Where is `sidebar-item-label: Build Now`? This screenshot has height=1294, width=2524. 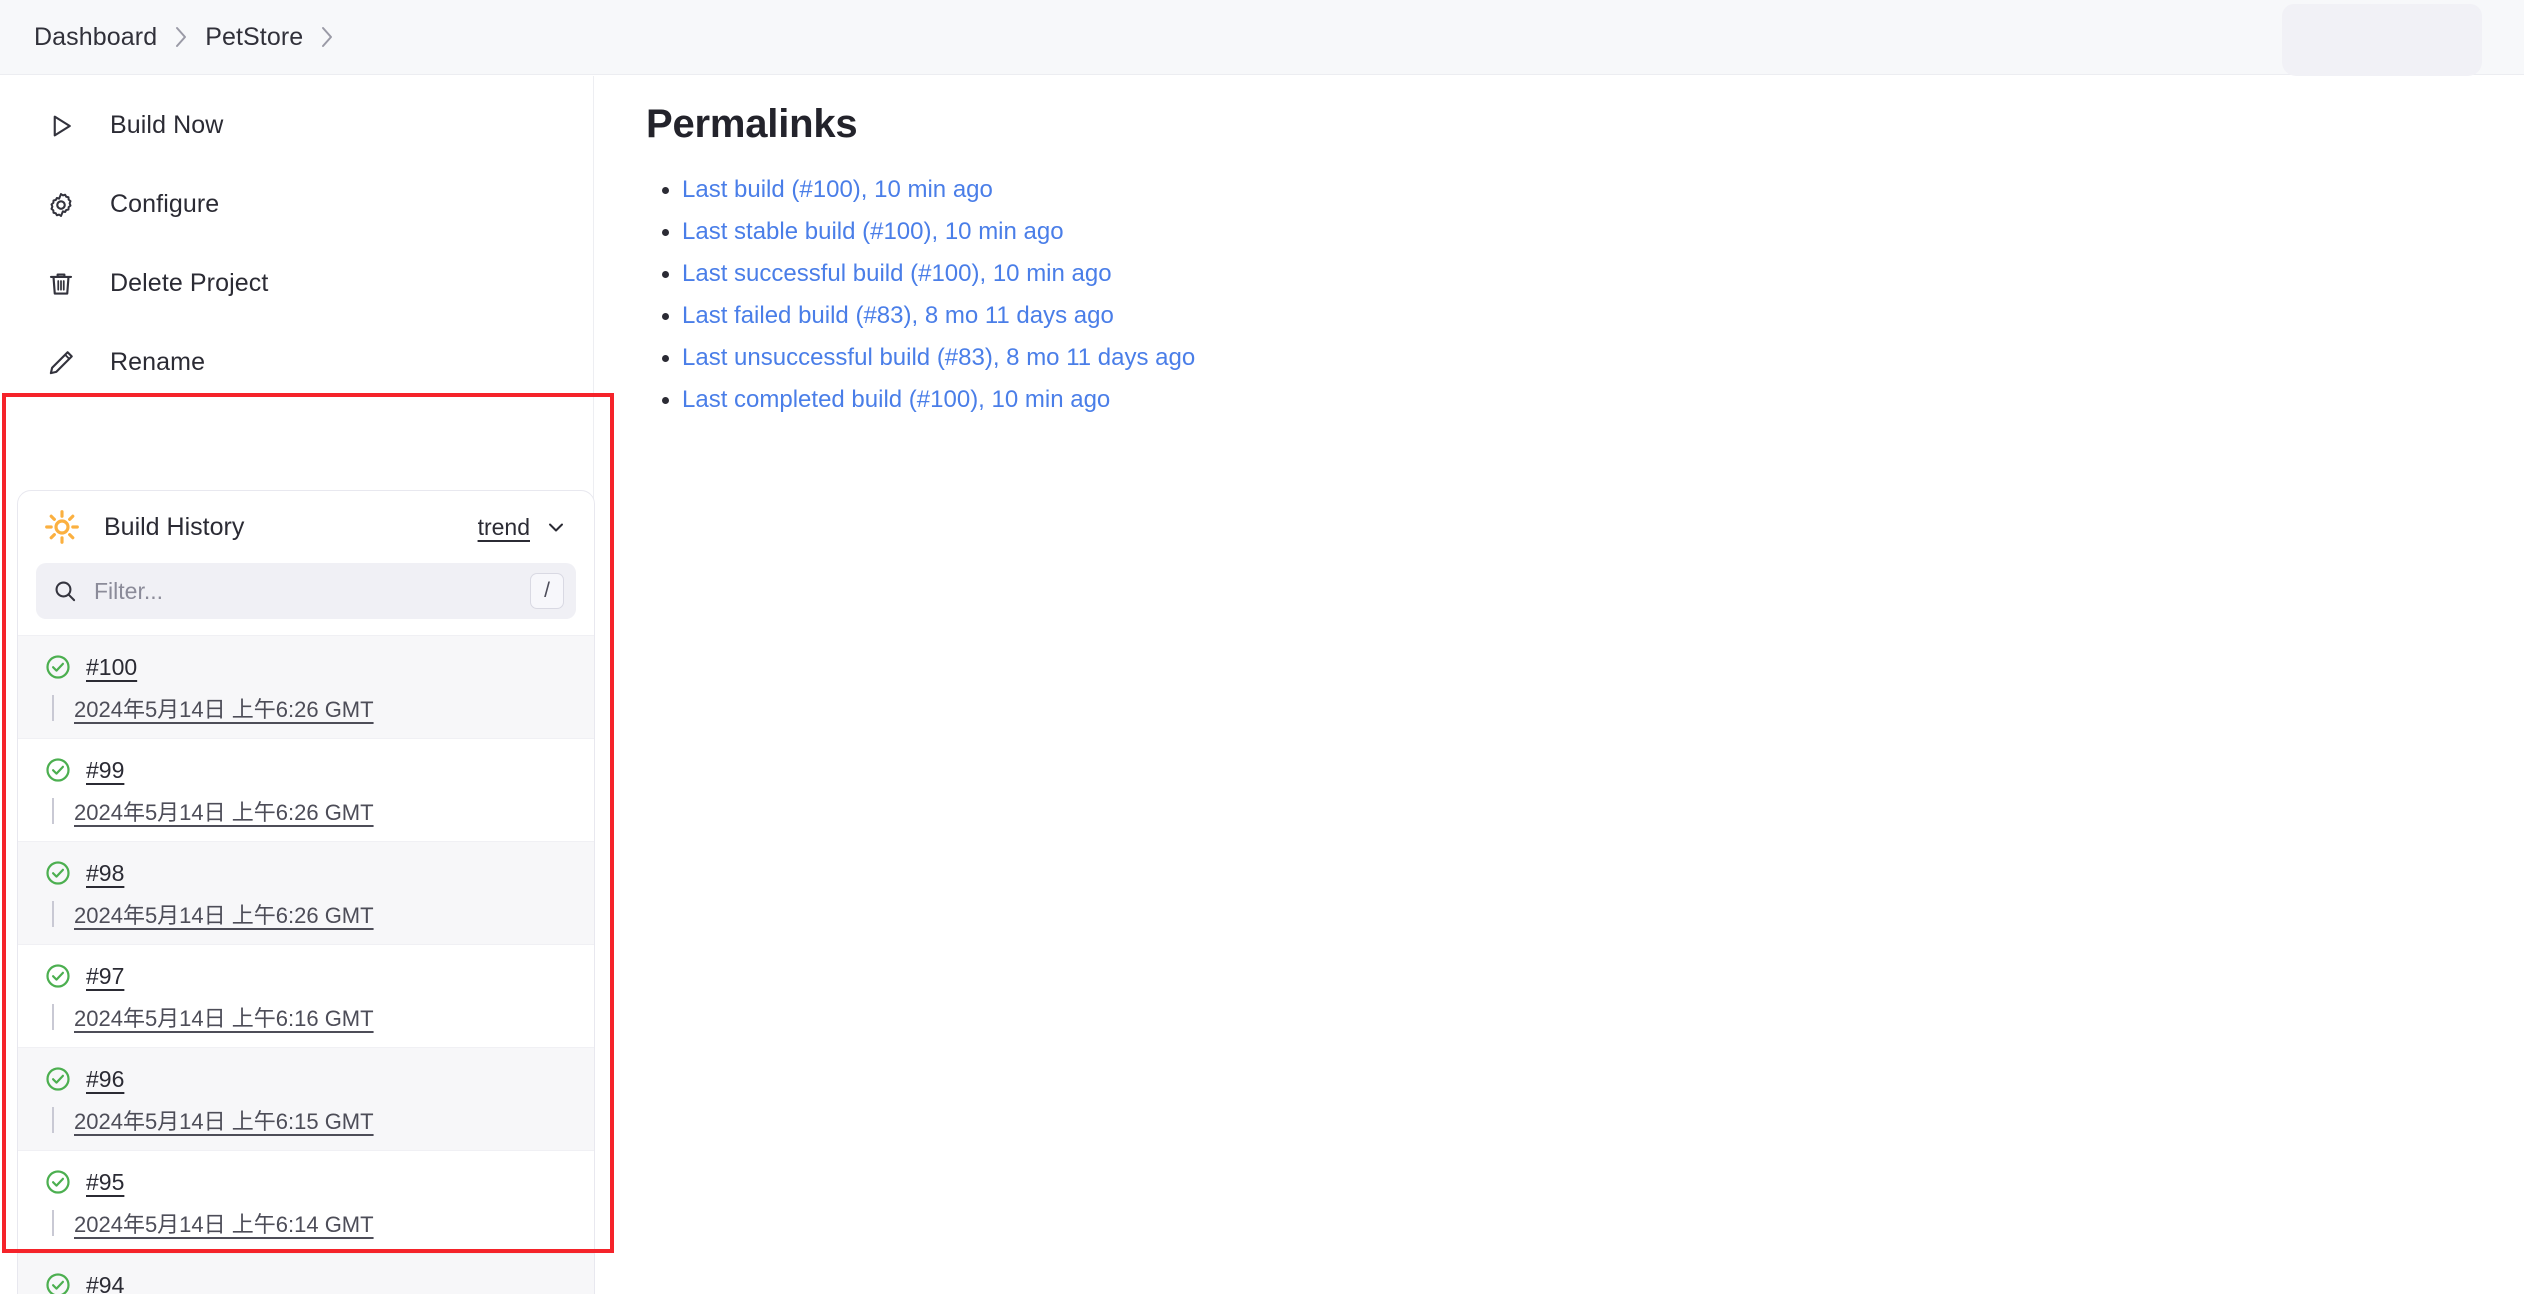 sidebar-item-label: Build Now is located at coordinates (167, 125).